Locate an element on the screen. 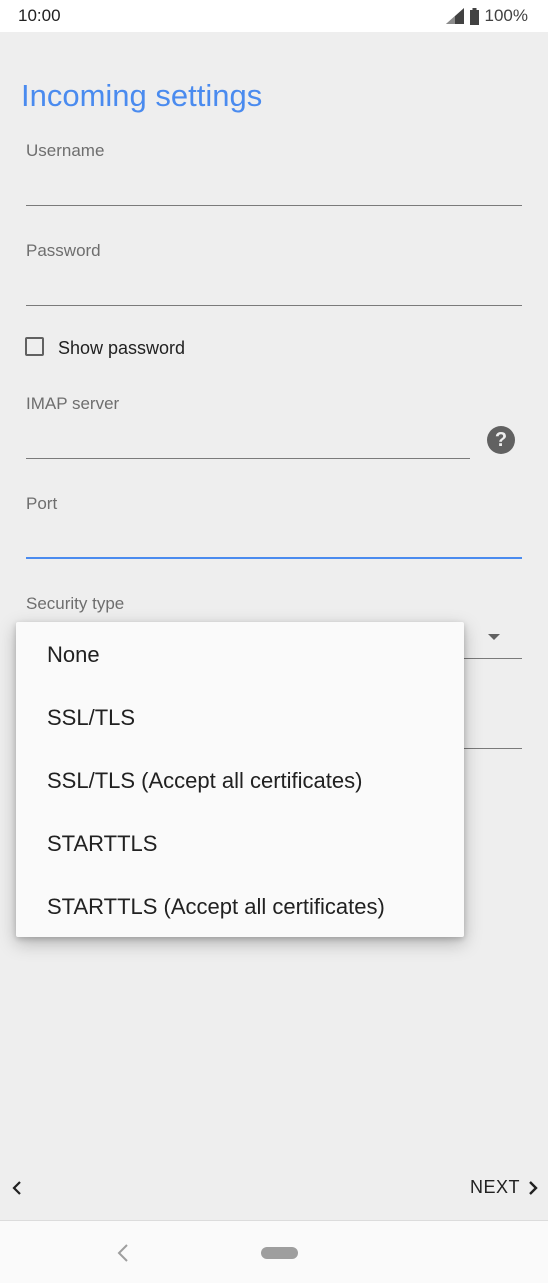  next-button: NEXT is located at coordinates (505, 1187).